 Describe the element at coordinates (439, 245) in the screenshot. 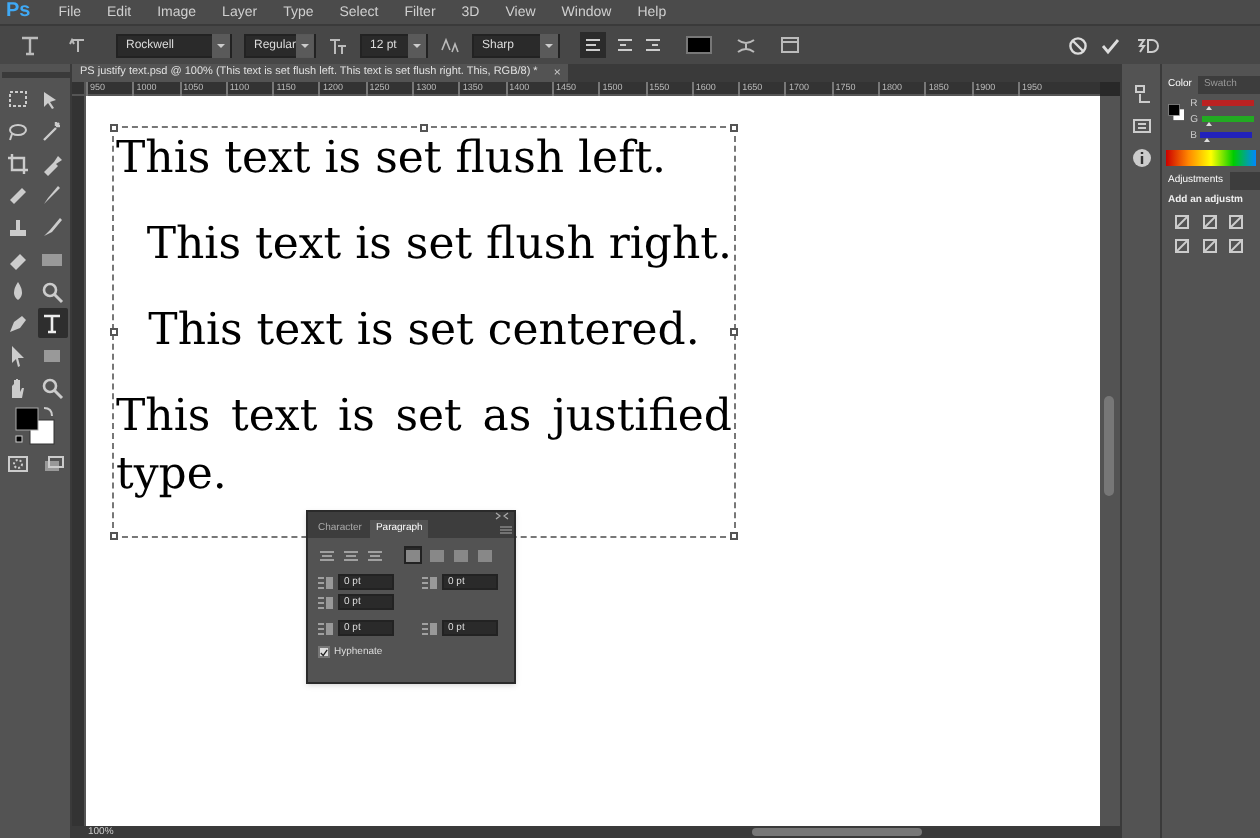

I see `paragraph-text: This text is set flush right.` at that location.